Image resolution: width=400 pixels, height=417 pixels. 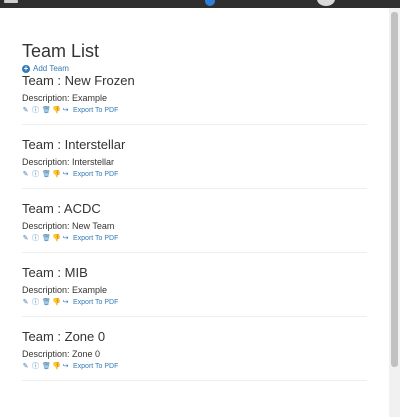 I want to click on scrollbar, so click(x=394, y=212).